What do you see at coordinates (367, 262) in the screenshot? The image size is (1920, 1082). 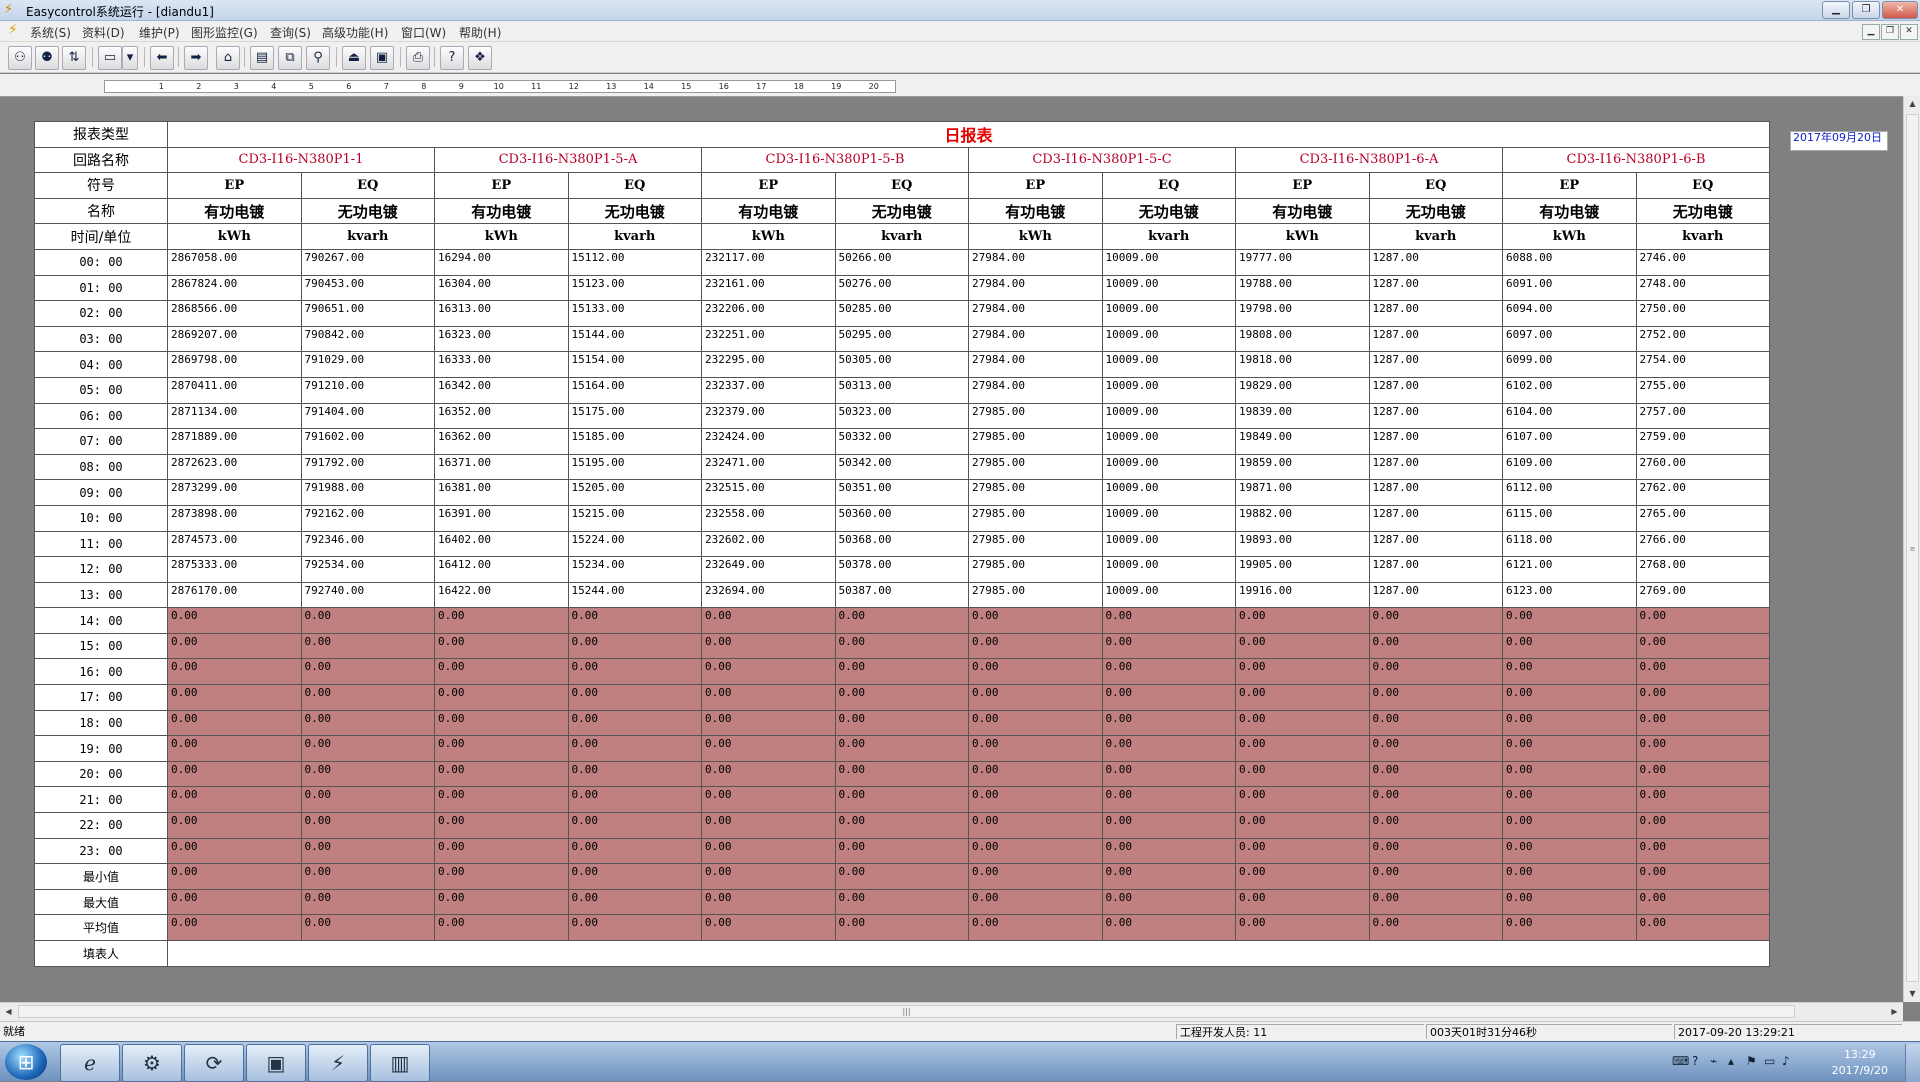 I see `value-cell: 790267.00` at bounding box center [367, 262].